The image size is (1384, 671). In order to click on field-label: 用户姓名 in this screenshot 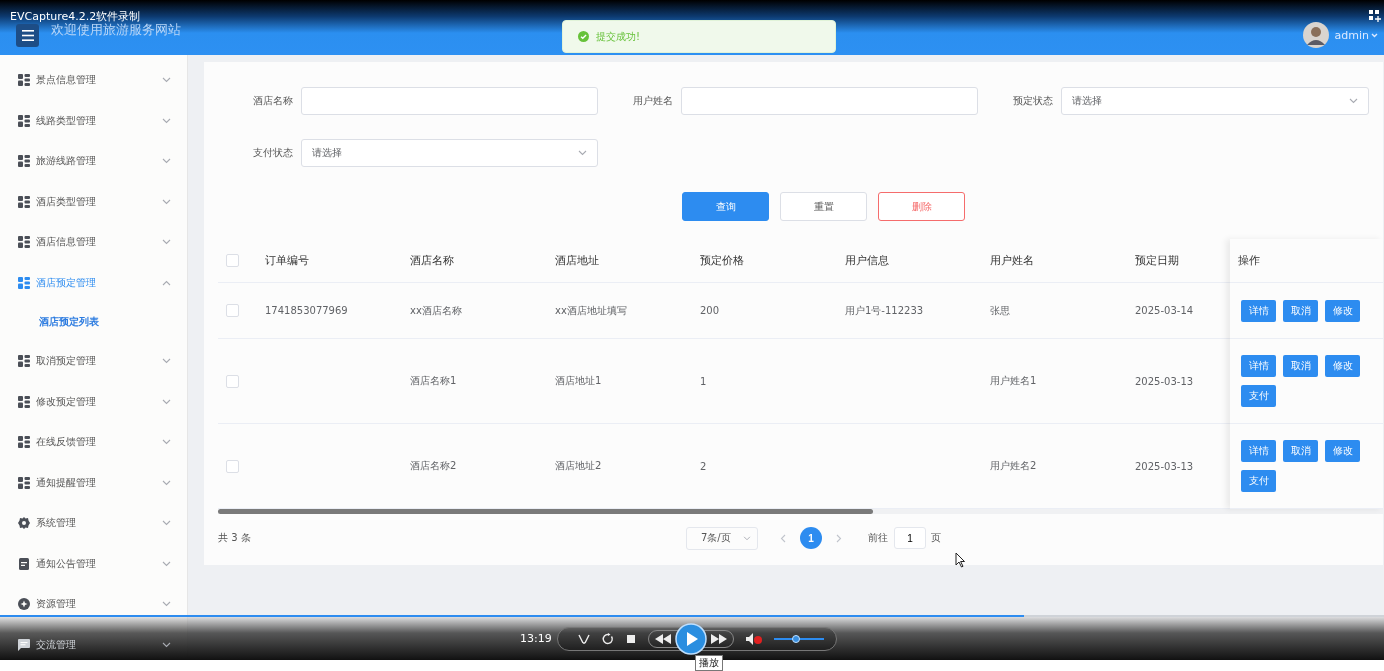, I will do `click(653, 101)`.